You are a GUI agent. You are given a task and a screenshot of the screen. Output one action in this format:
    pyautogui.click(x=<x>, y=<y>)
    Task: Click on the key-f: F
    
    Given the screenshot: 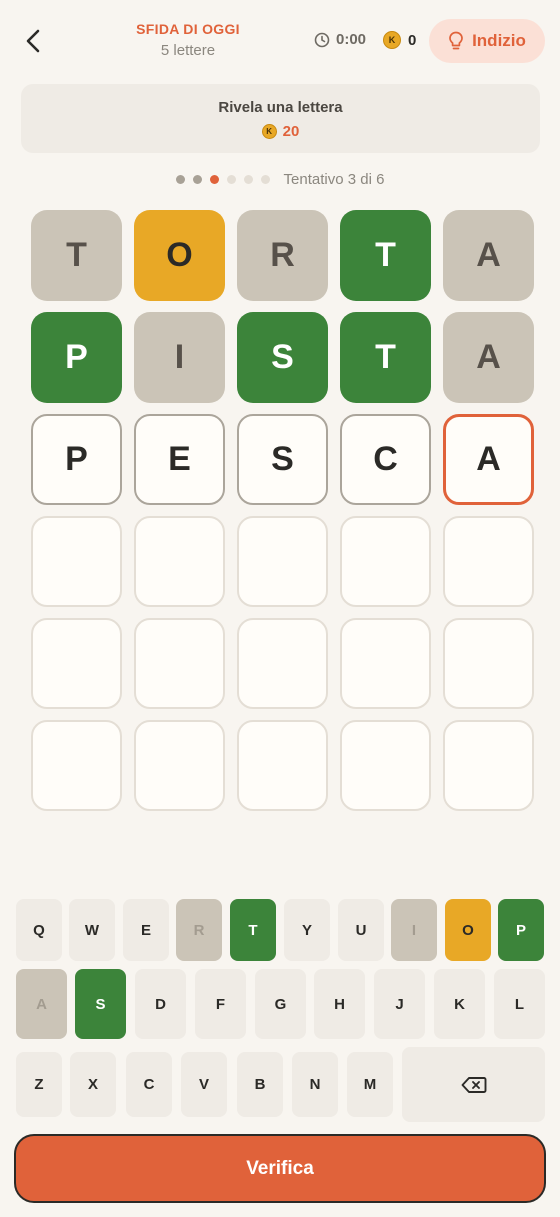 What is the action you would take?
    pyautogui.click(x=220, y=1004)
    